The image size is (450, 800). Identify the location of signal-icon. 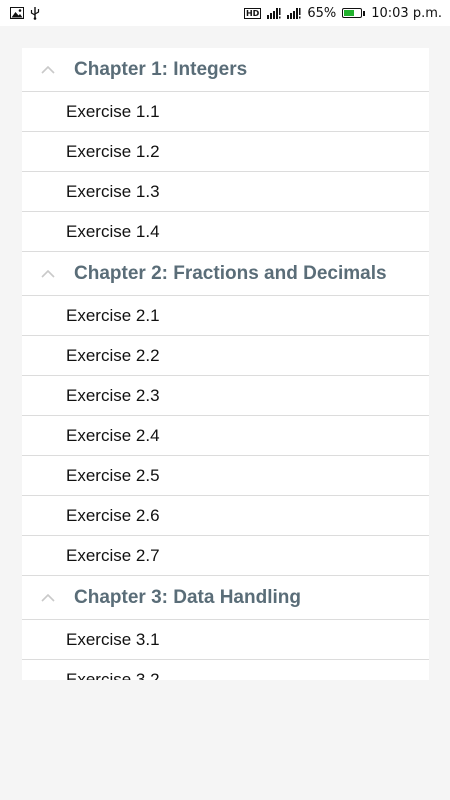
(274, 13).